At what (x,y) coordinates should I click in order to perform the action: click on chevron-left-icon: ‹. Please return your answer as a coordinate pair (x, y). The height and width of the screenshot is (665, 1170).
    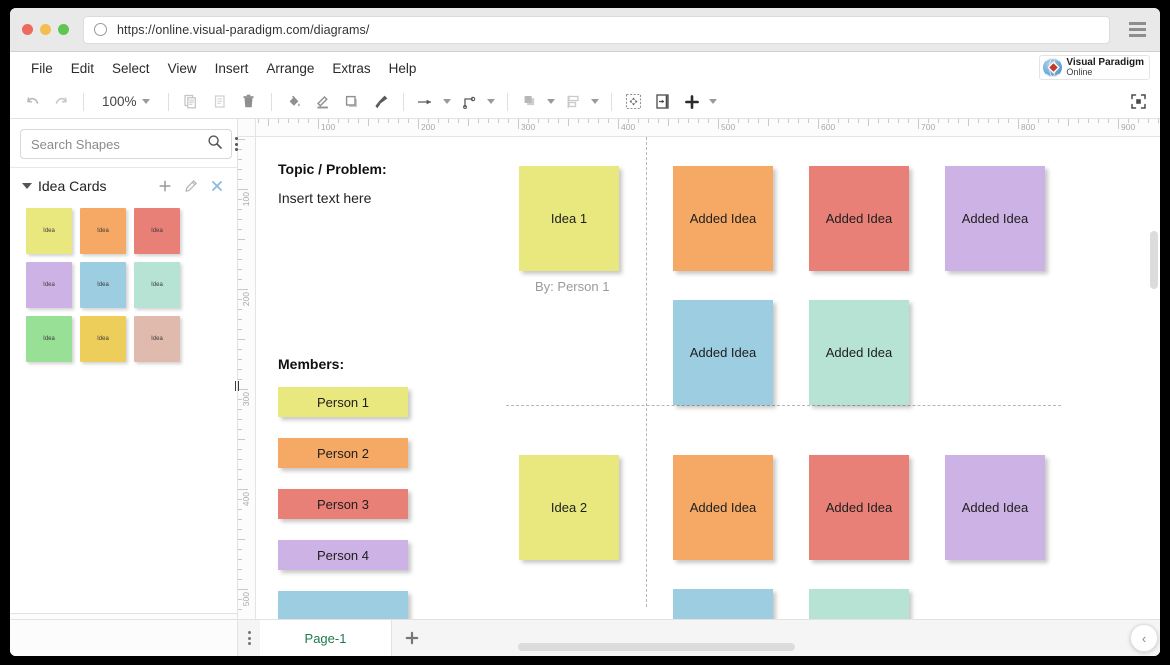
    Looking at the image, I should click on (1144, 638).